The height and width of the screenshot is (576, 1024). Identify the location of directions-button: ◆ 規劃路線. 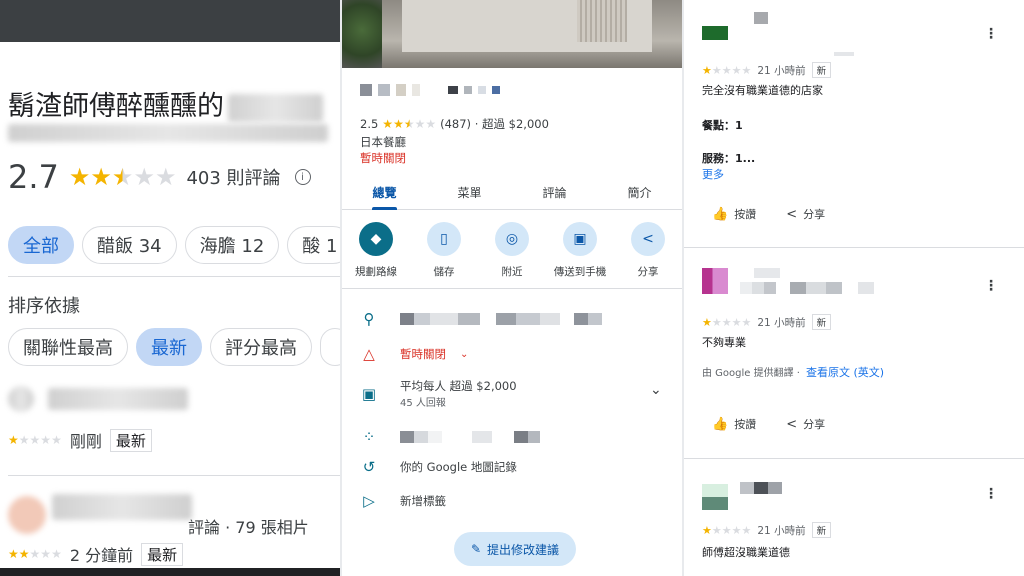
(376, 250).